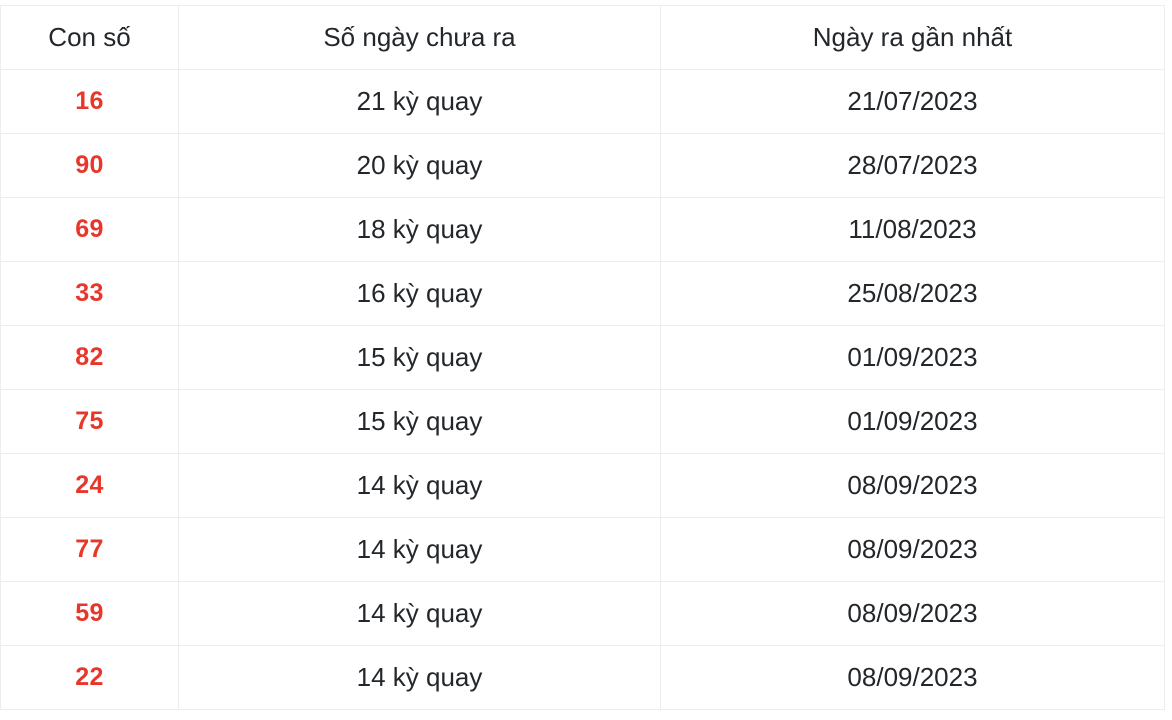 The height and width of the screenshot is (720, 1172). I want to click on table-header: Con số Số ngày chưa ra Ngày ra gần nhất, so click(582, 37).